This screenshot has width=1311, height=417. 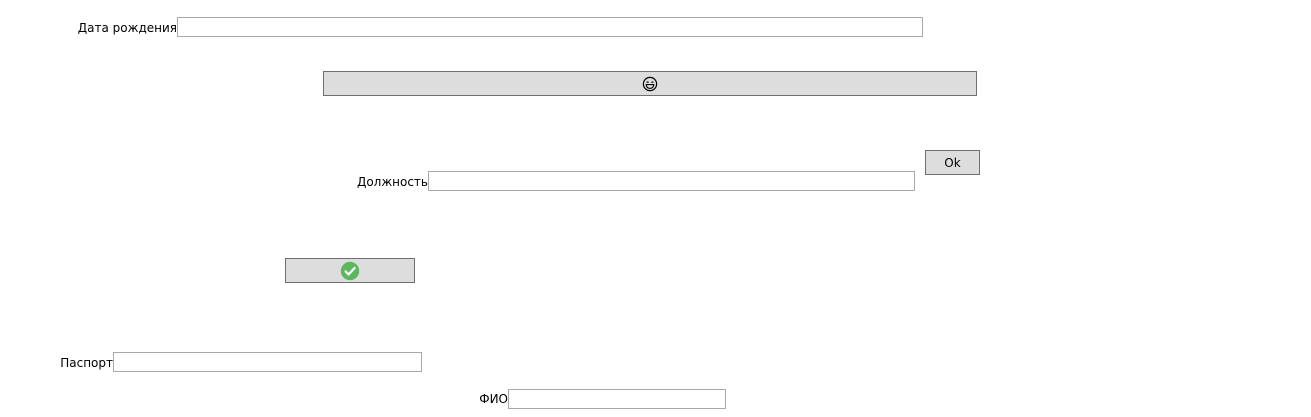 I want to click on birthdate-label: Дата рождения, so click(x=127, y=28).